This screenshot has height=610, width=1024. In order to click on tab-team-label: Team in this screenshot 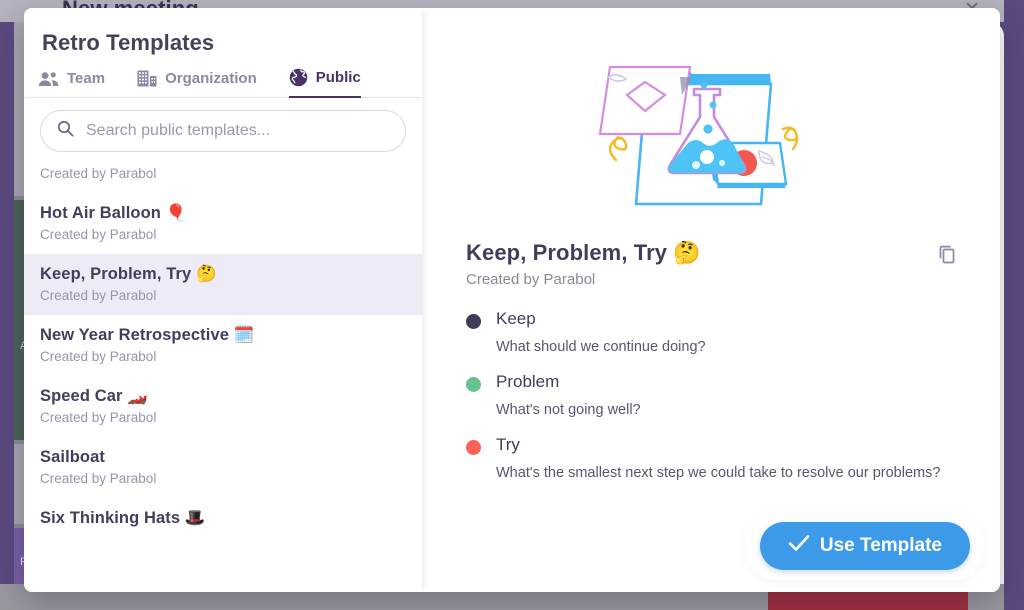, I will do `click(86, 78)`.